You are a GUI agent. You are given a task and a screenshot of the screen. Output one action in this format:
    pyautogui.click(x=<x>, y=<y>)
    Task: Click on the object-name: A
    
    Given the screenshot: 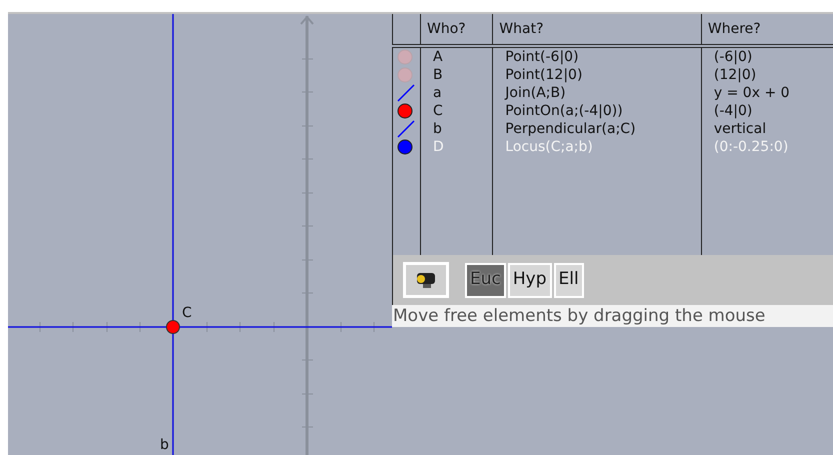 What is the action you would take?
    pyautogui.click(x=456, y=56)
    